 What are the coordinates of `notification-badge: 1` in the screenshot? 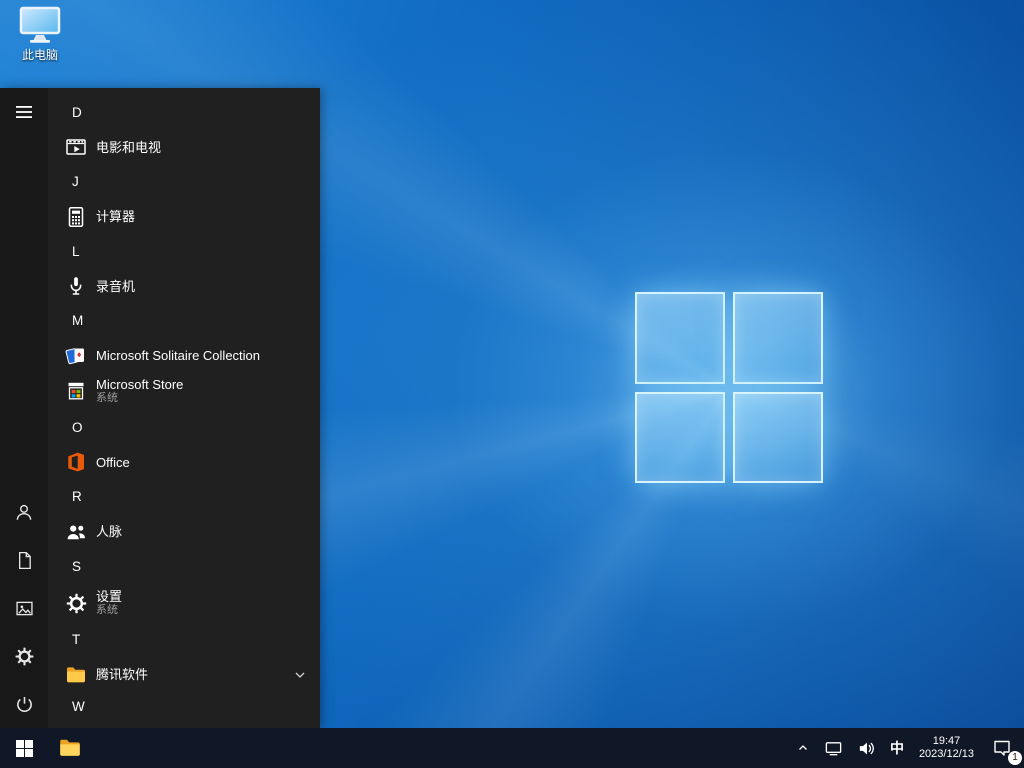 It's located at (1015, 758).